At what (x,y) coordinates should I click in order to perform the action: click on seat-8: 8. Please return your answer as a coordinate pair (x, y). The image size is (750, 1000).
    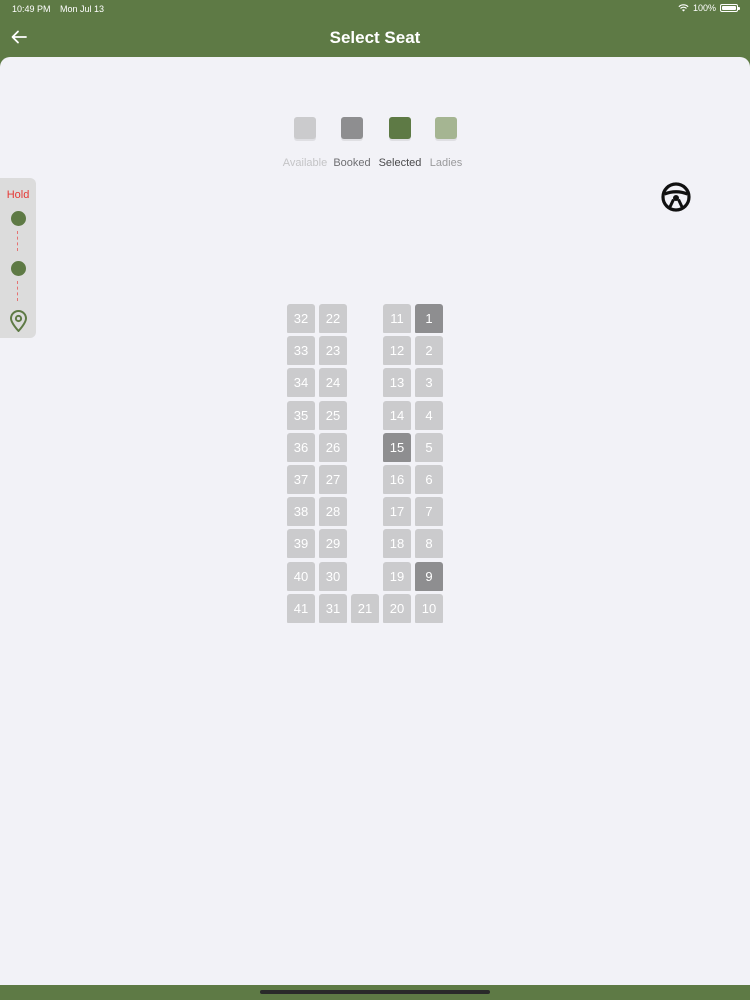
    Looking at the image, I should click on (429, 544).